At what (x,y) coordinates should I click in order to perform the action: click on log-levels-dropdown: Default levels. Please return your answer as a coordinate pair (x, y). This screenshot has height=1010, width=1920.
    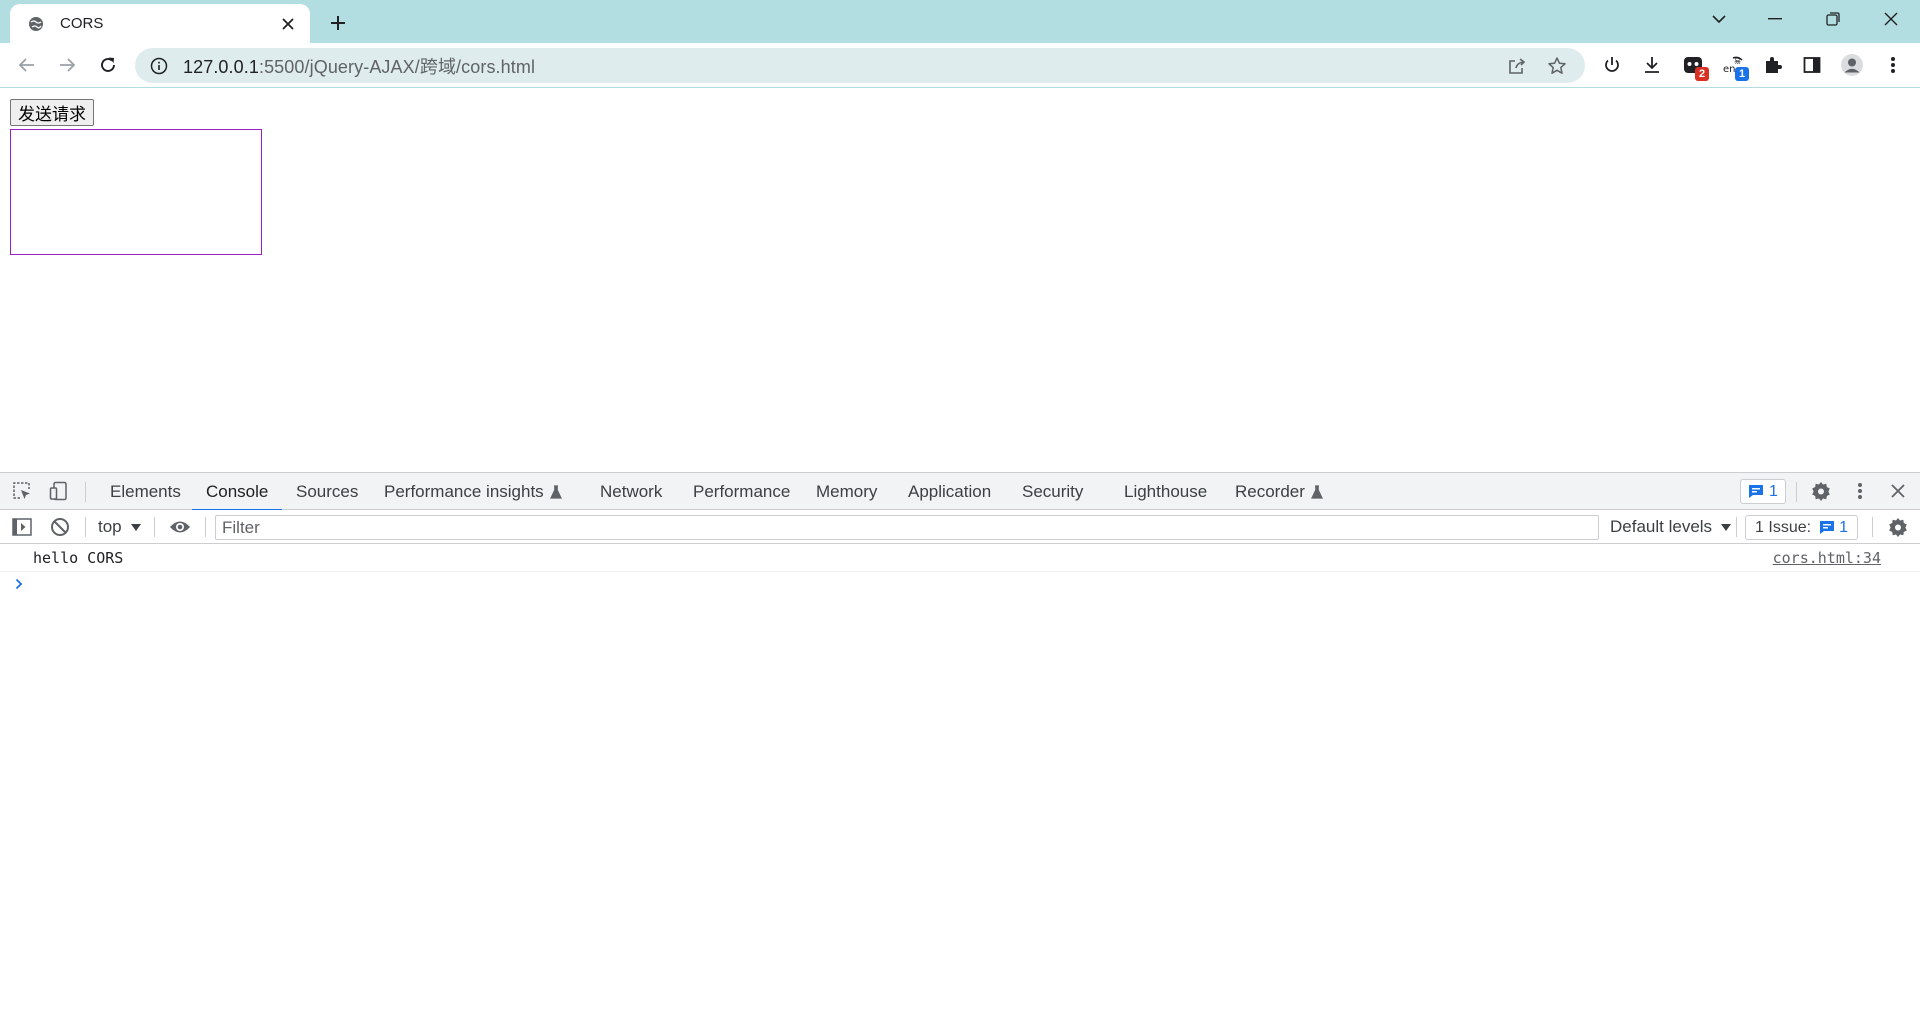
    Looking at the image, I should click on (1671, 527).